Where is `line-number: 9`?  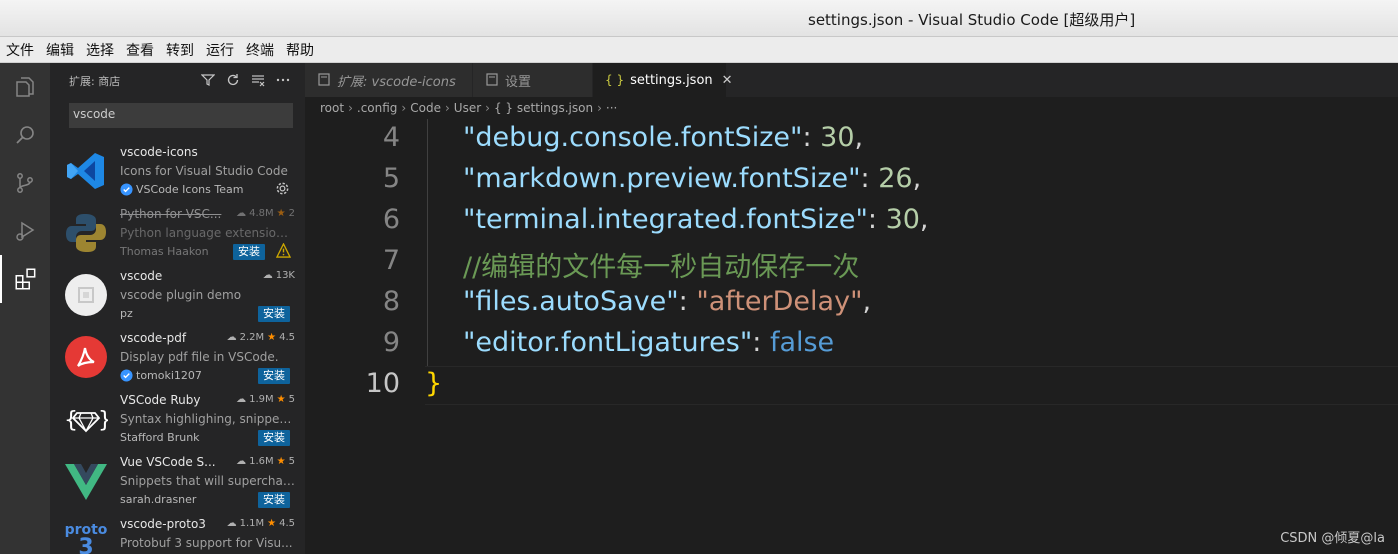 line-number: 9 is located at coordinates (391, 342).